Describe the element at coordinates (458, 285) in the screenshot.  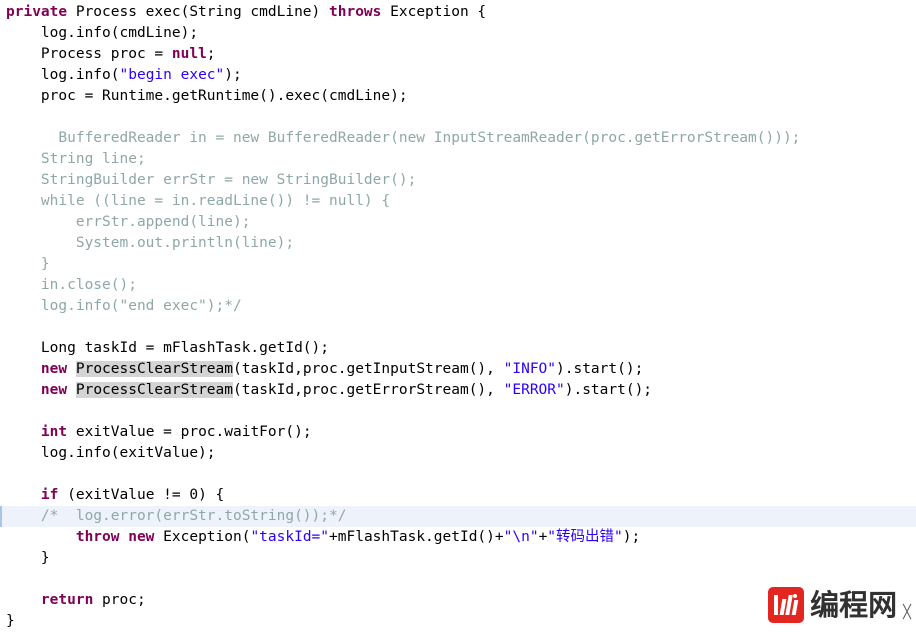
I see `code-line: in.close();` at that location.